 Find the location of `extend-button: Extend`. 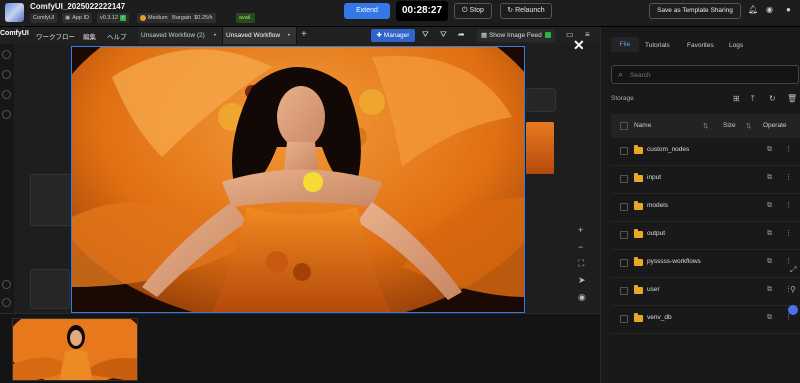

extend-button: Extend is located at coordinates (367, 11).